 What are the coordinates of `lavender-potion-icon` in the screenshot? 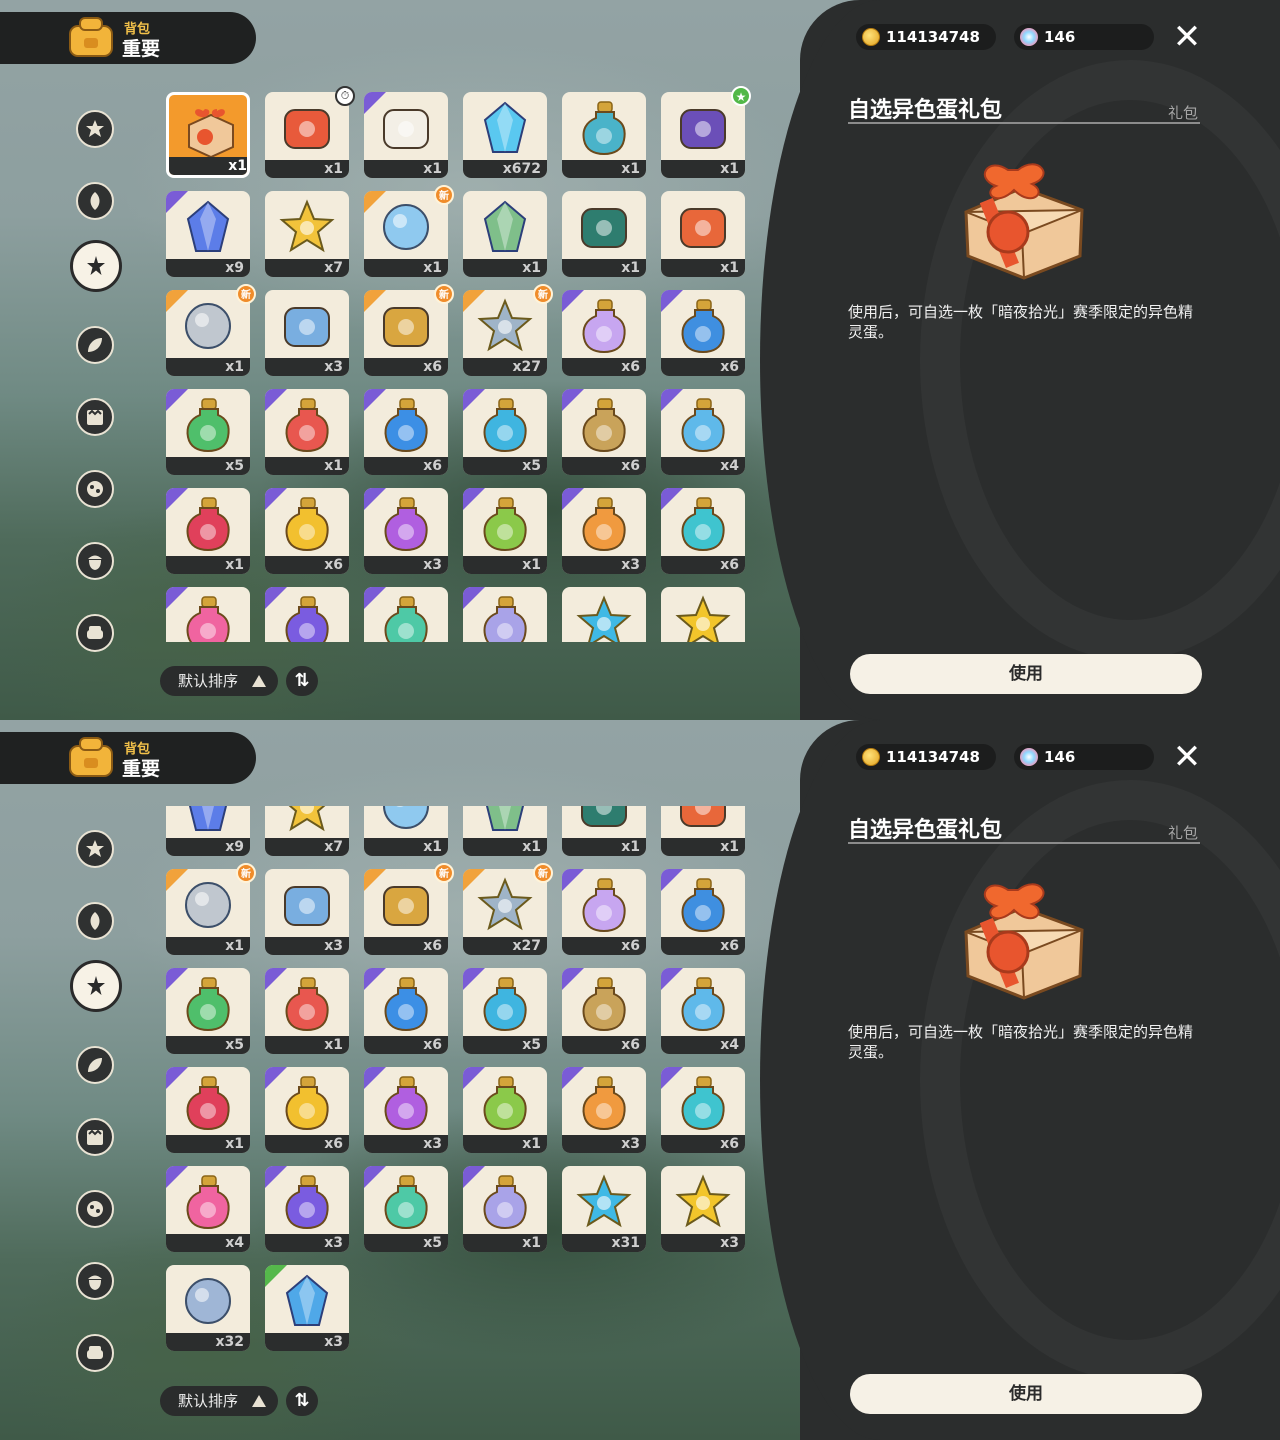 It's located at (505, 619).